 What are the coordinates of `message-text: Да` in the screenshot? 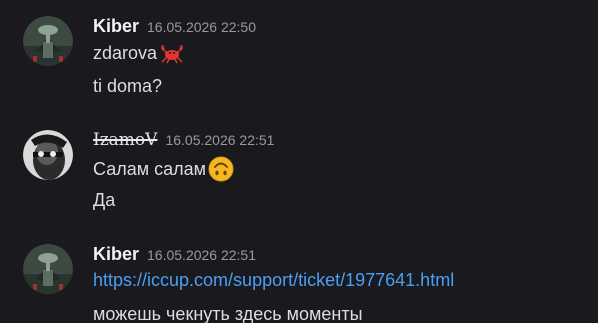 It's located at (104, 200).